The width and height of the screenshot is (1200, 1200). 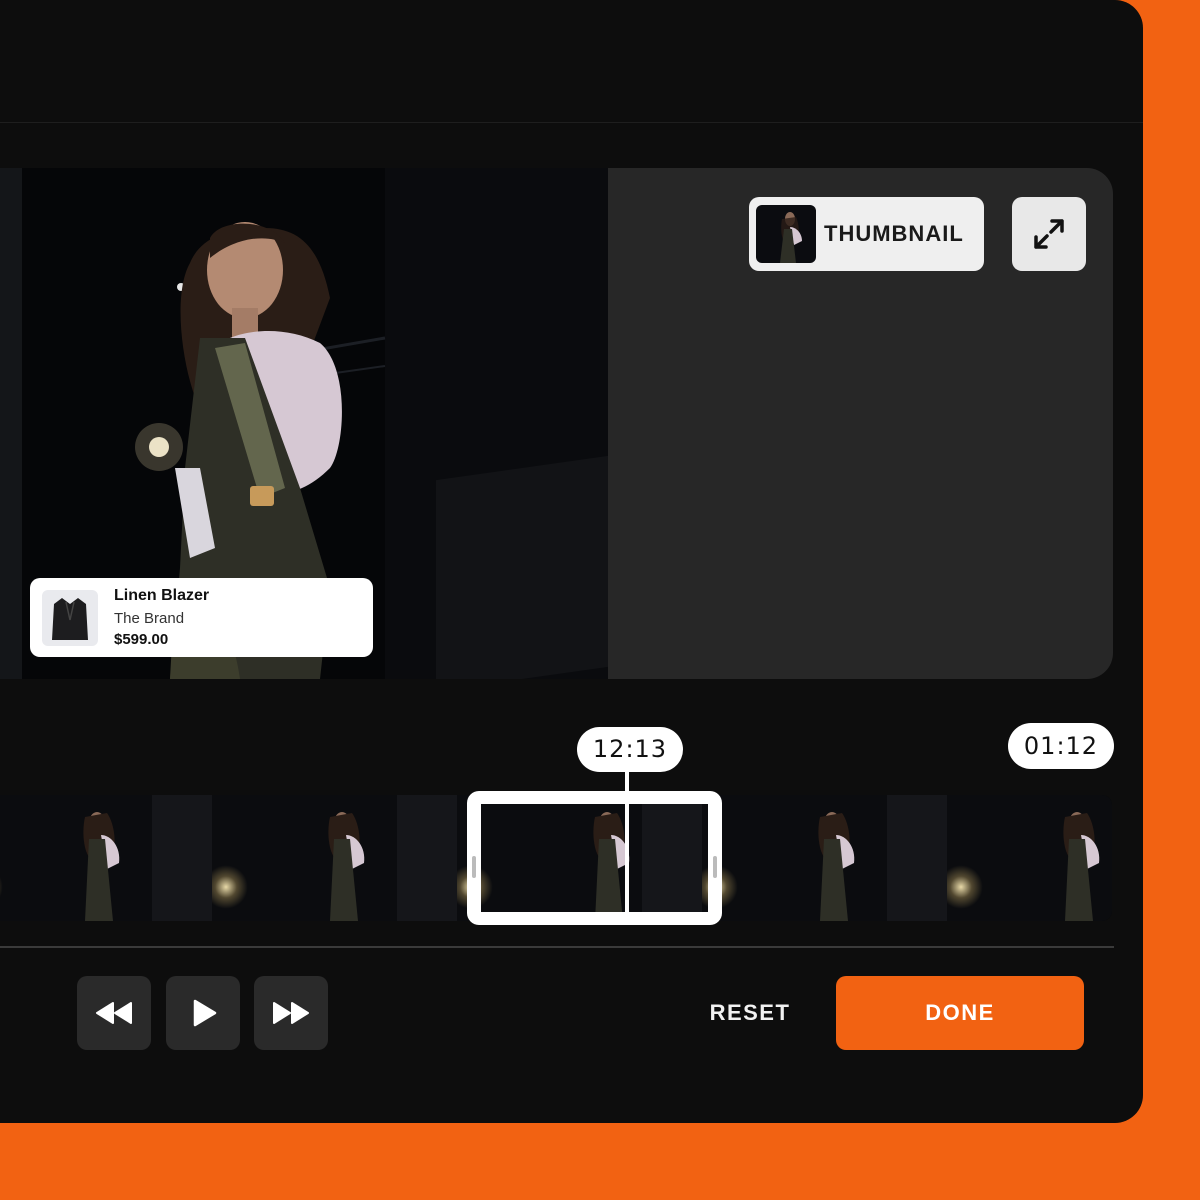 I want to click on rewind-button, so click(x=114, y=1013).